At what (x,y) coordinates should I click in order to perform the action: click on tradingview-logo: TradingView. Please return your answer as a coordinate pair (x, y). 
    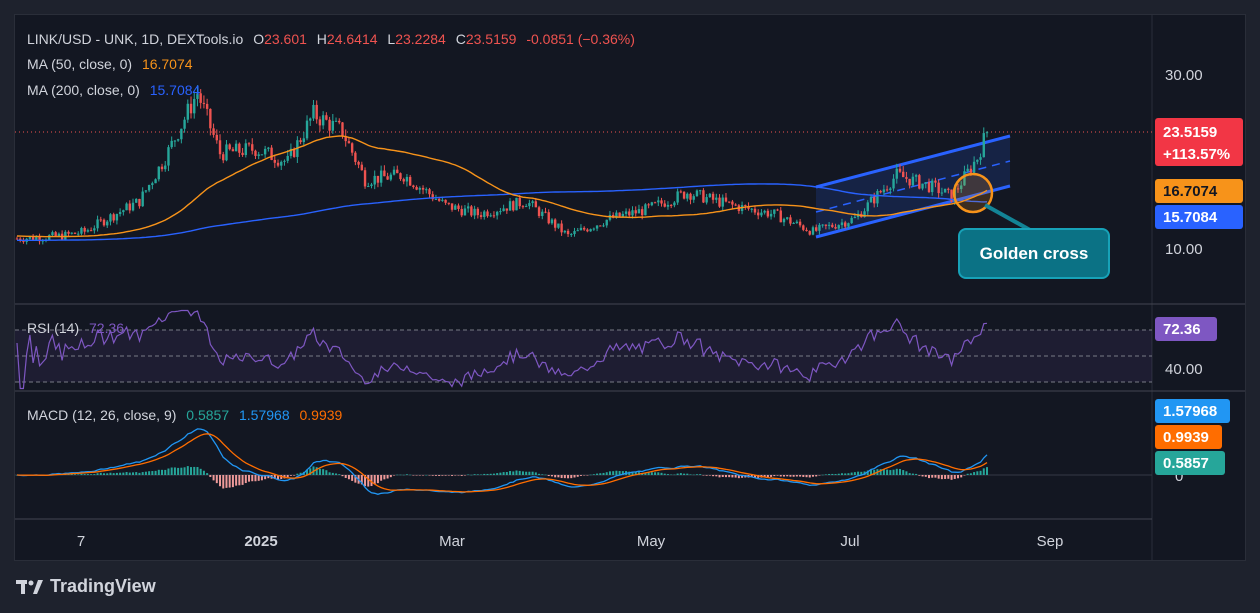
    Looking at the image, I should click on (86, 586).